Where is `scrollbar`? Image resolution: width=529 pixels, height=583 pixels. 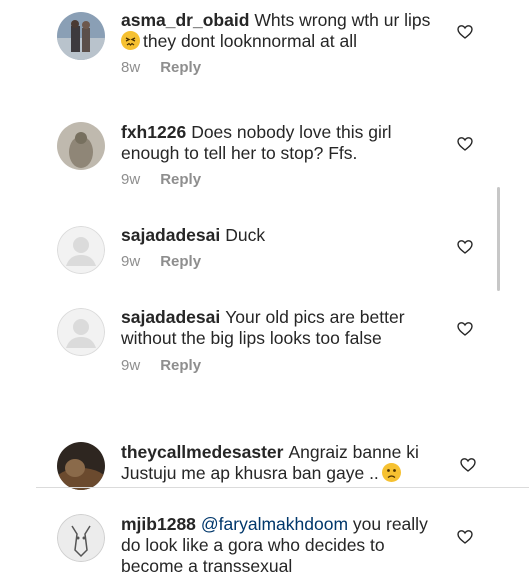 scrollbar is located at coordinates (498, 239).